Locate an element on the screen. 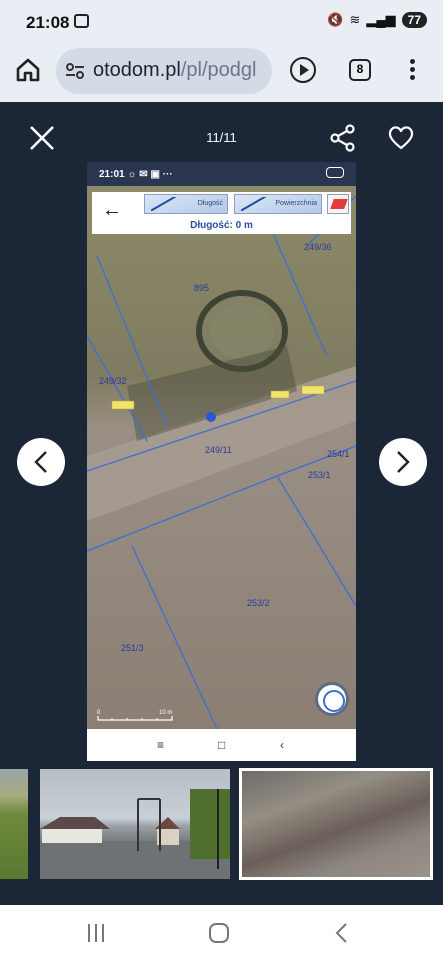 The width and height of the screenshot is (443, 960). svg-text: 0 is located at coordinates (99, 713).